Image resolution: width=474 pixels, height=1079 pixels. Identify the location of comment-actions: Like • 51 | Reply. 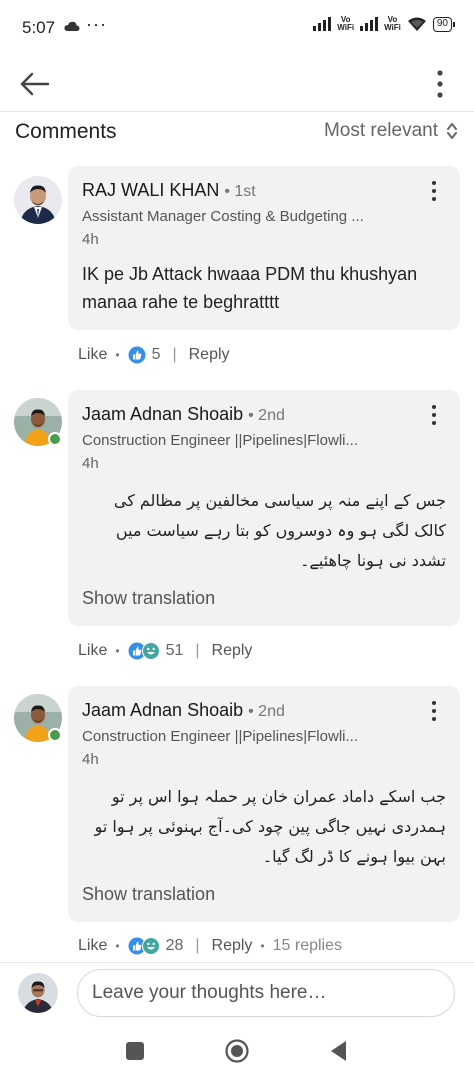
(165, 651).